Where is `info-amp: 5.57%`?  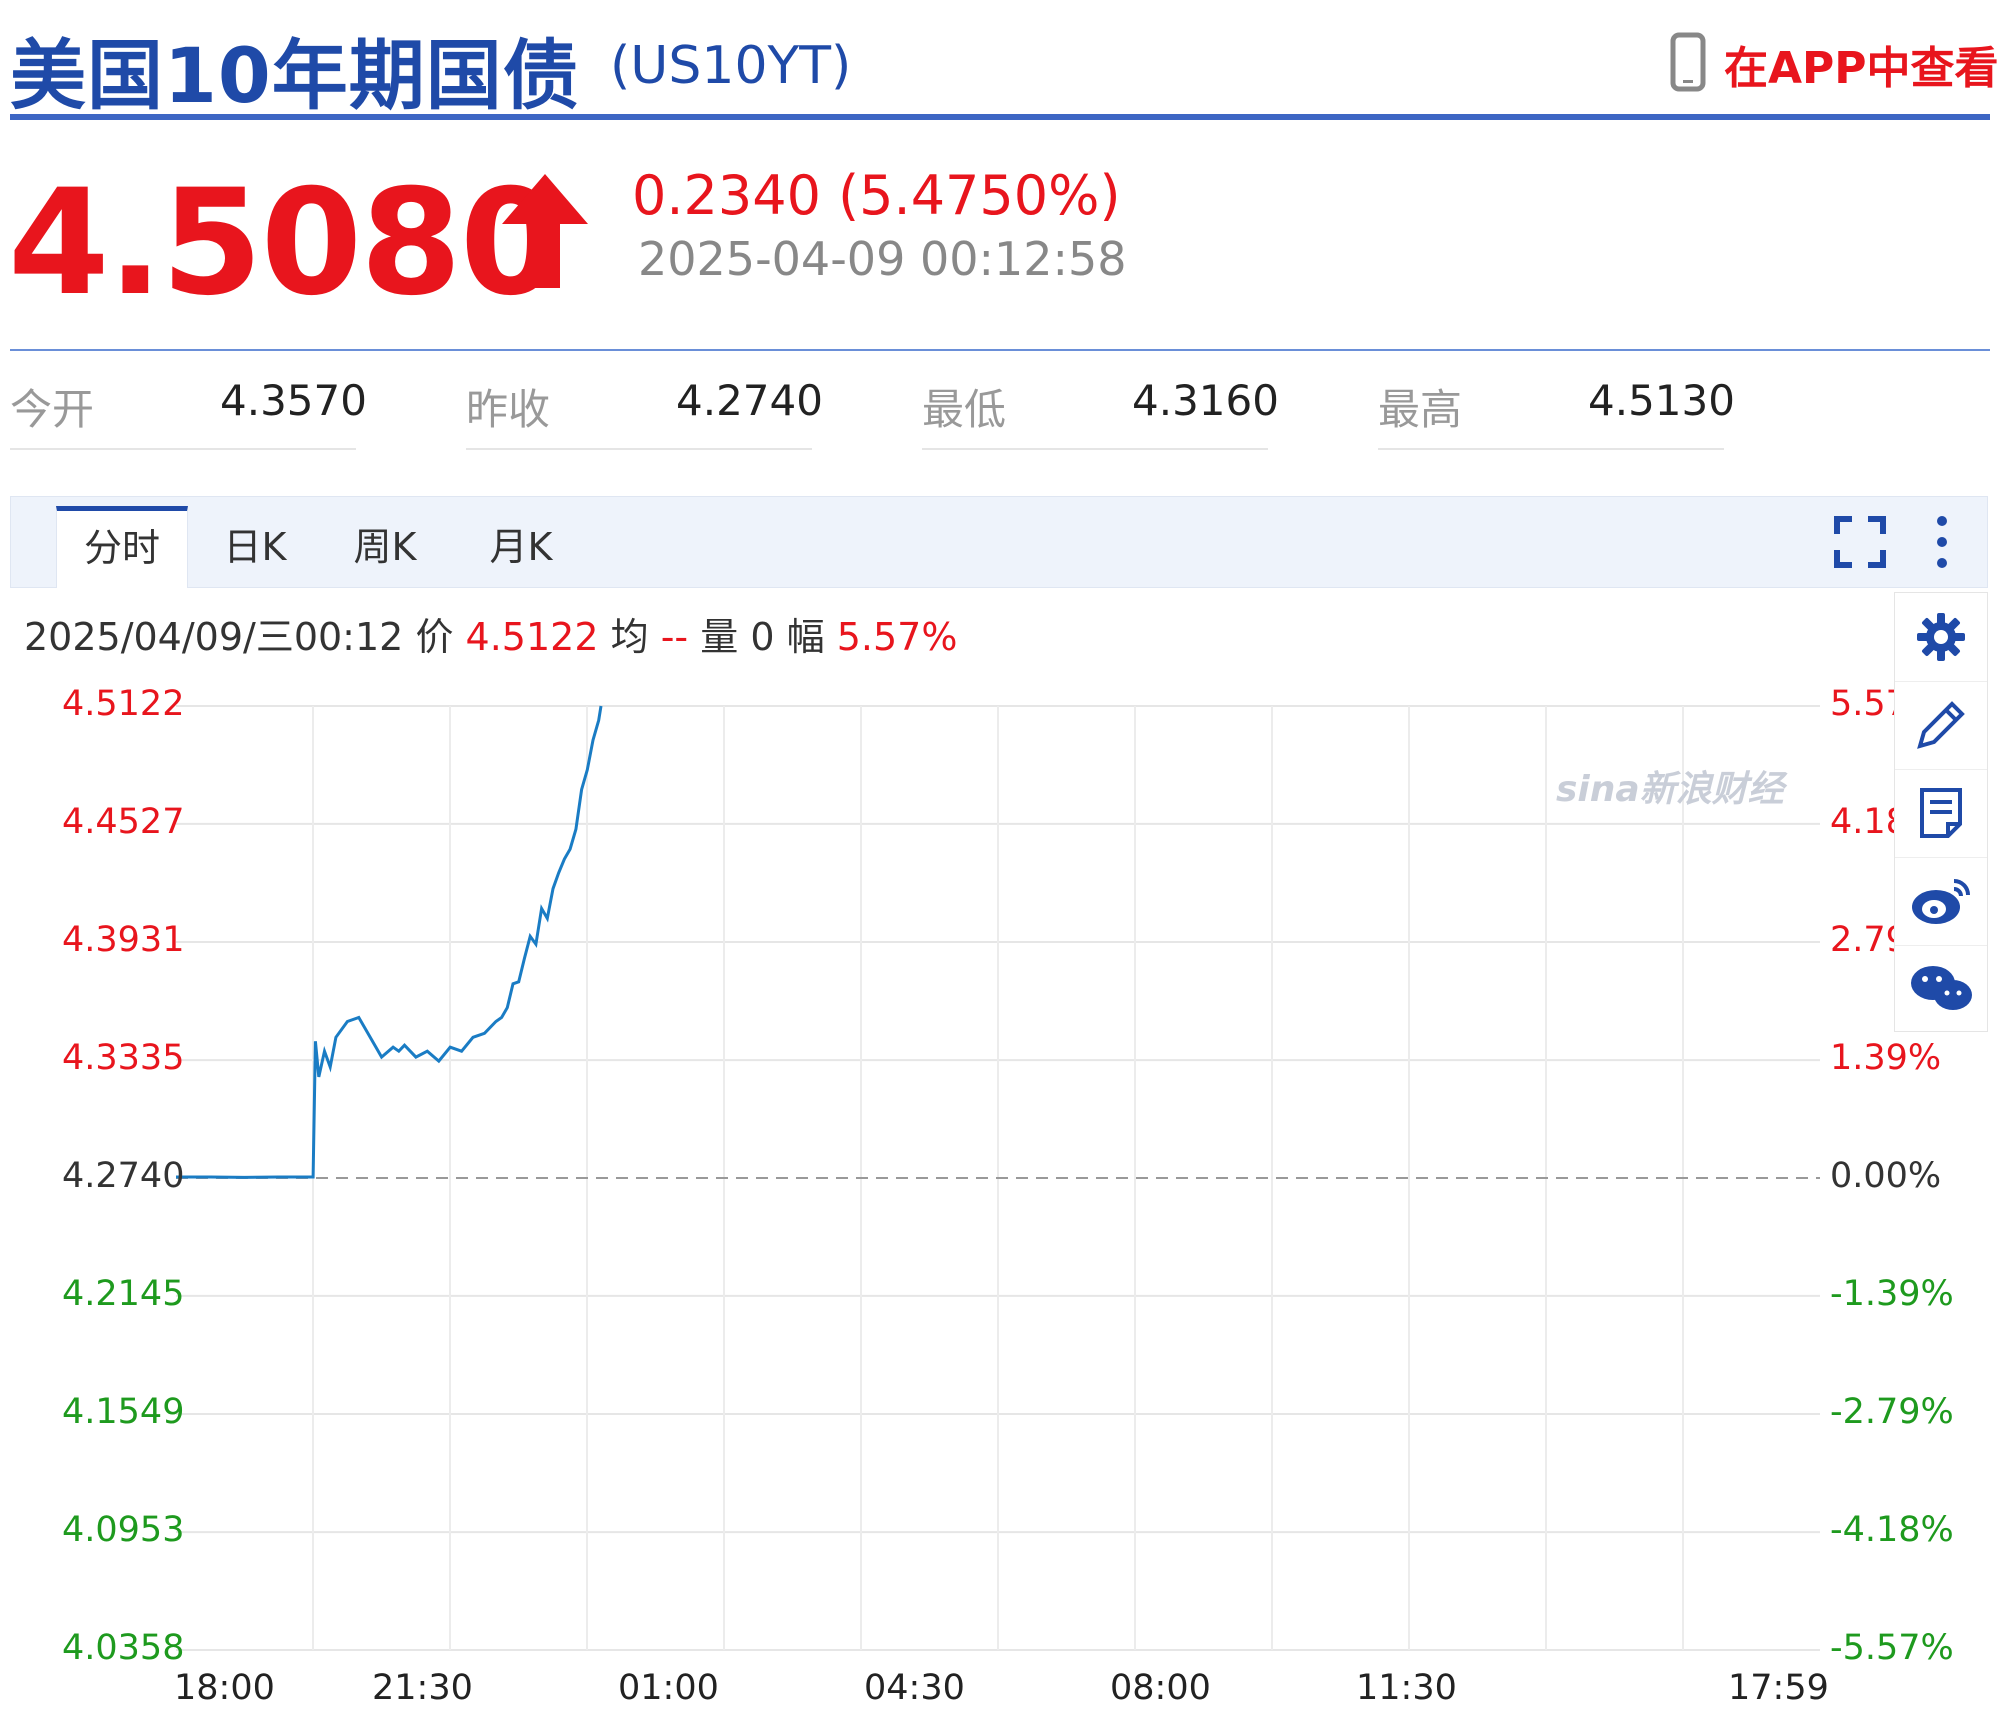 info-amp: 5.57% is located at coordinates (897, 637).